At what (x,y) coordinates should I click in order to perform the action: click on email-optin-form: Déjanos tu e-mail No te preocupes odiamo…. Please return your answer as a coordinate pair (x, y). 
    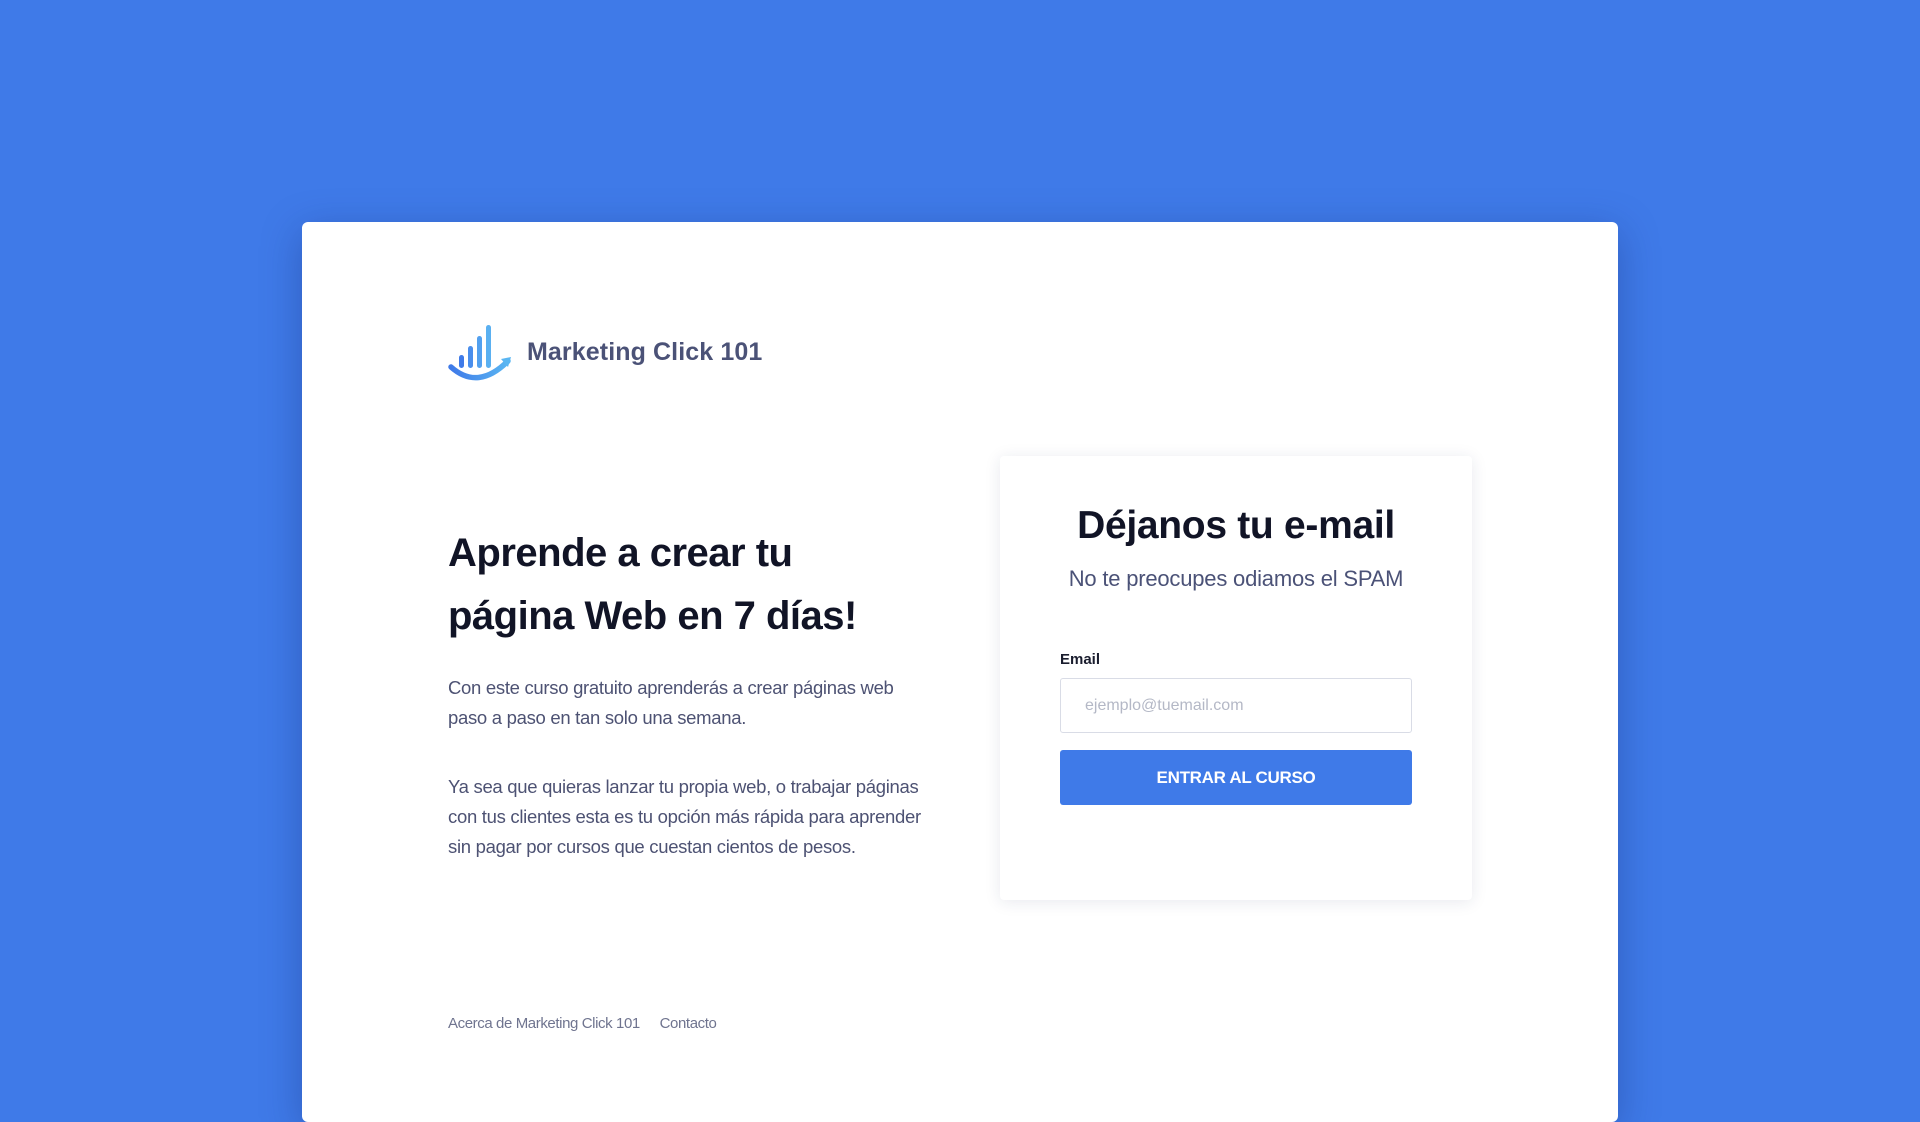
    Looking at the image, I should click on (1236, 678).